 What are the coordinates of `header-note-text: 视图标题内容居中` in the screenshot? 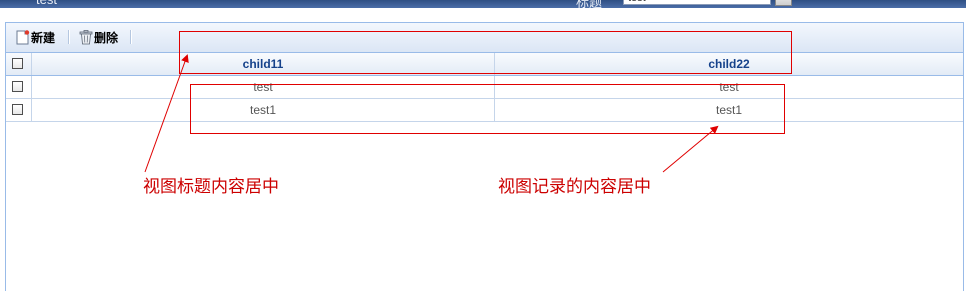 It's located at (211, 187).